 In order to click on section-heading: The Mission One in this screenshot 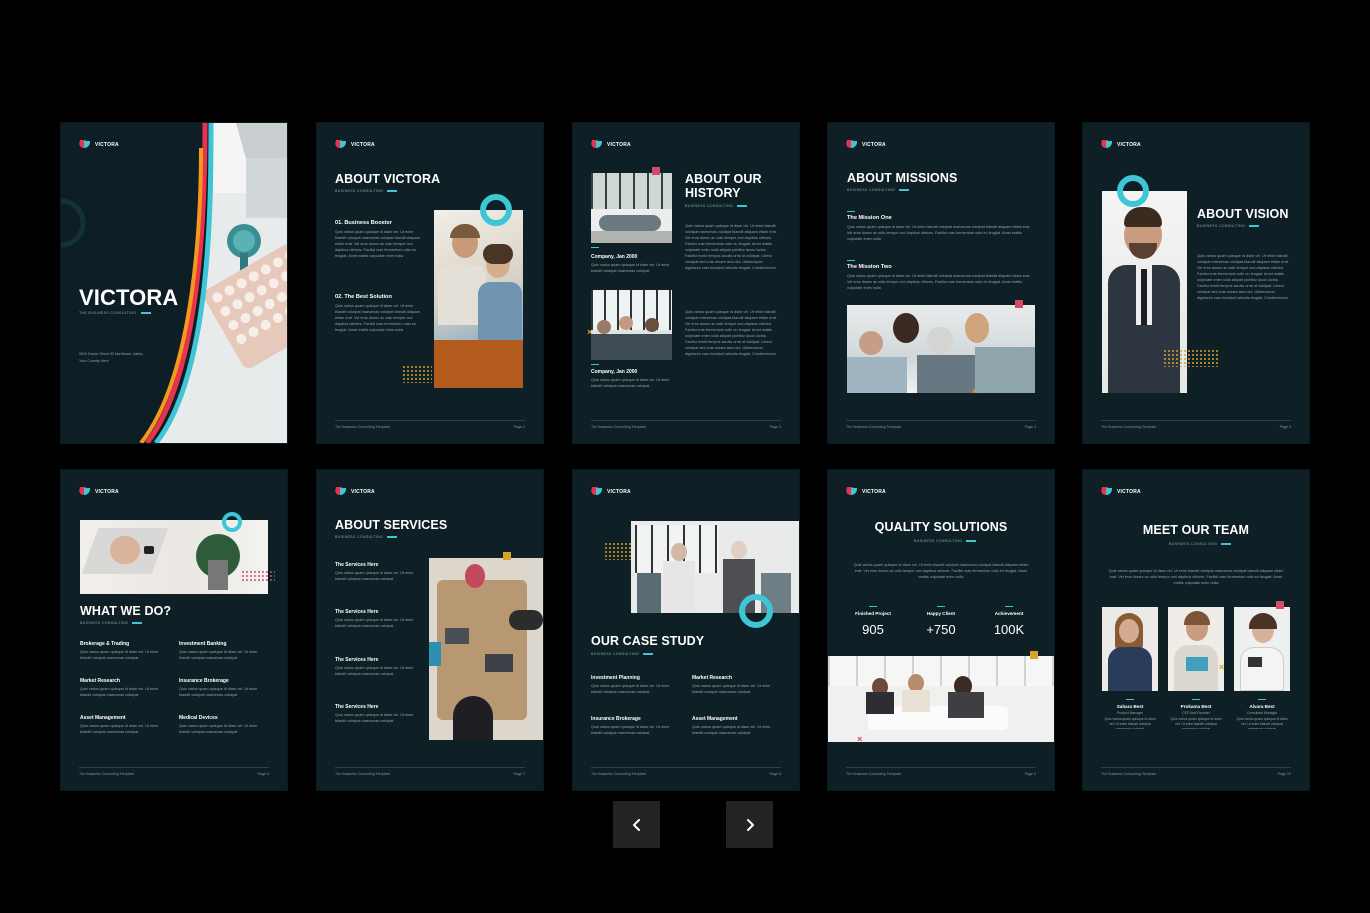, I will do `click(869, 218)`.